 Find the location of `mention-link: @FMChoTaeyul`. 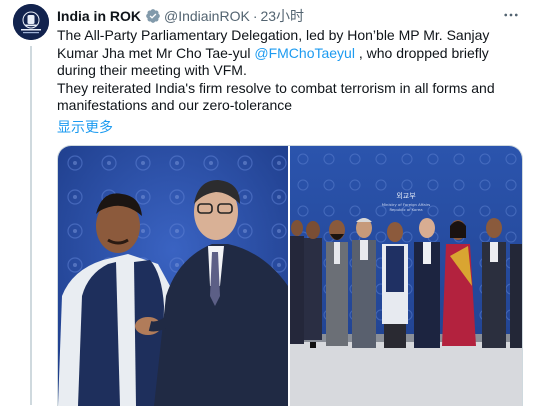

mention-link: @FMChoTaeyul is located at coordinates (304, 53).